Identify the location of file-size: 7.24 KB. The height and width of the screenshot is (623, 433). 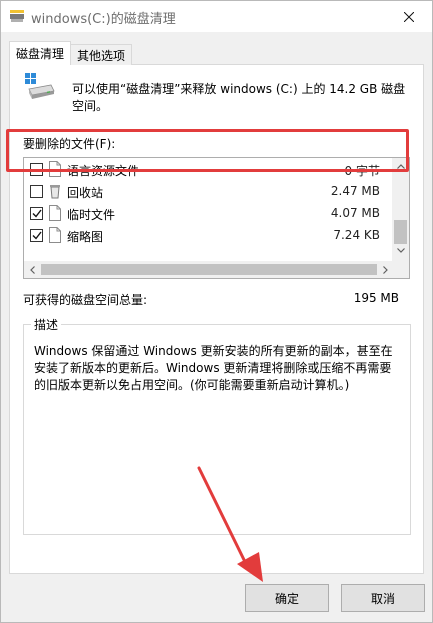
(356, 235).